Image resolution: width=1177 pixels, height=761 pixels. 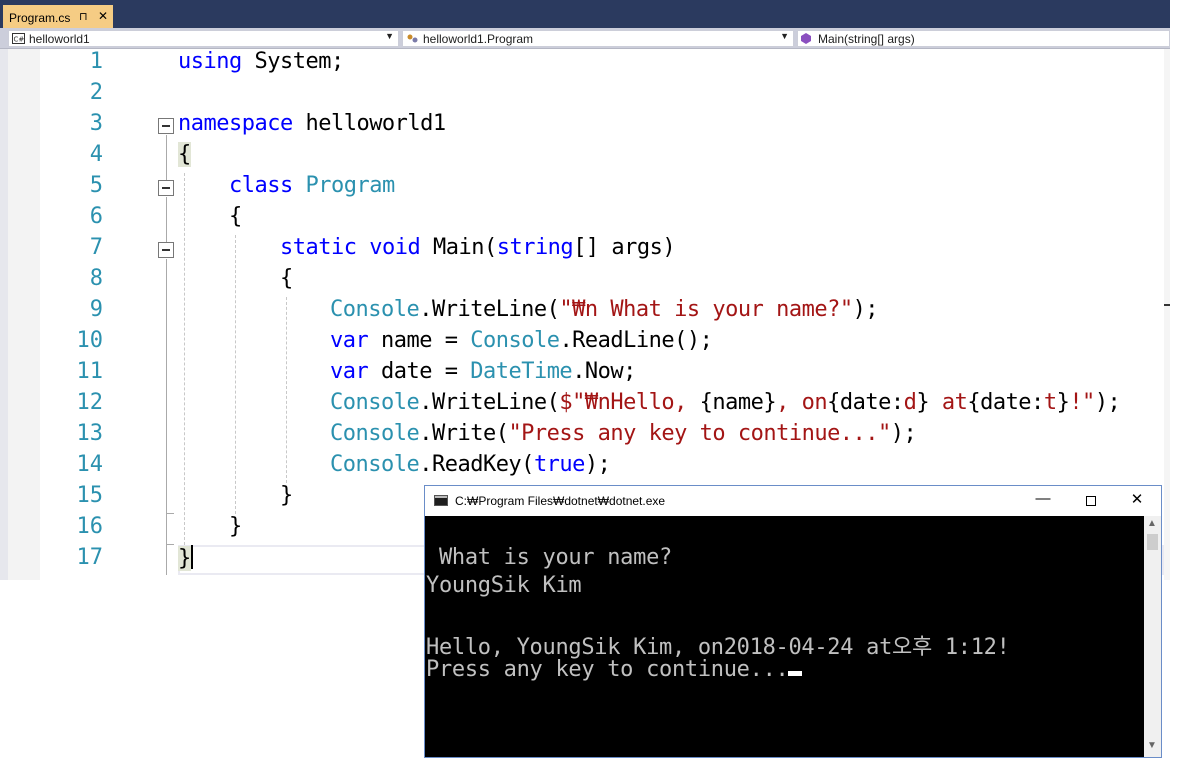 What do you see at coordinates (59, 39) in the screenshot?
I see `project-name: helloworld1` at bounding box center [59, 39].